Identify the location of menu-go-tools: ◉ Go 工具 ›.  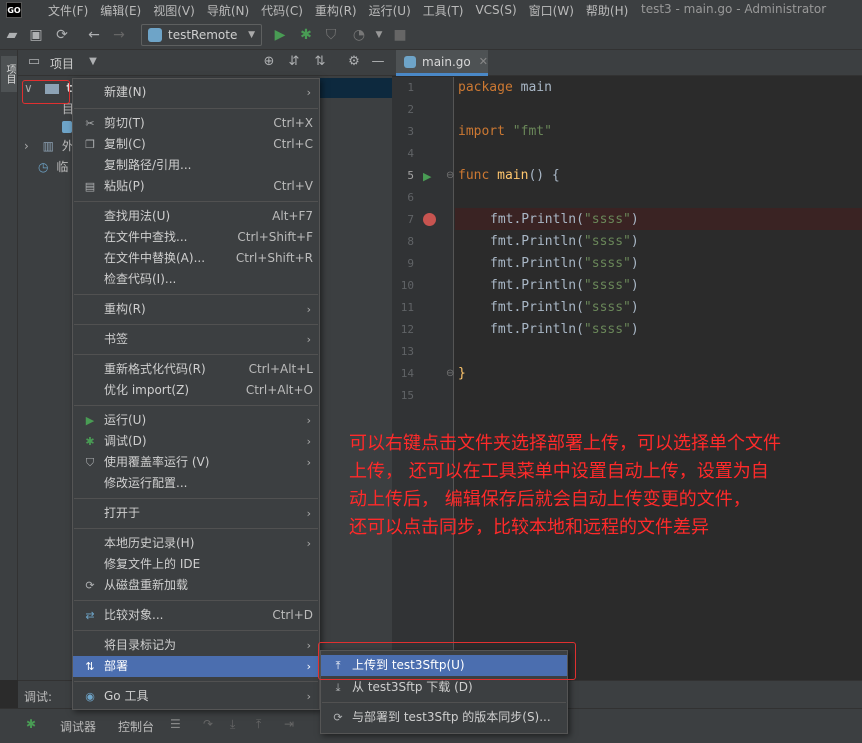
(196, 696).